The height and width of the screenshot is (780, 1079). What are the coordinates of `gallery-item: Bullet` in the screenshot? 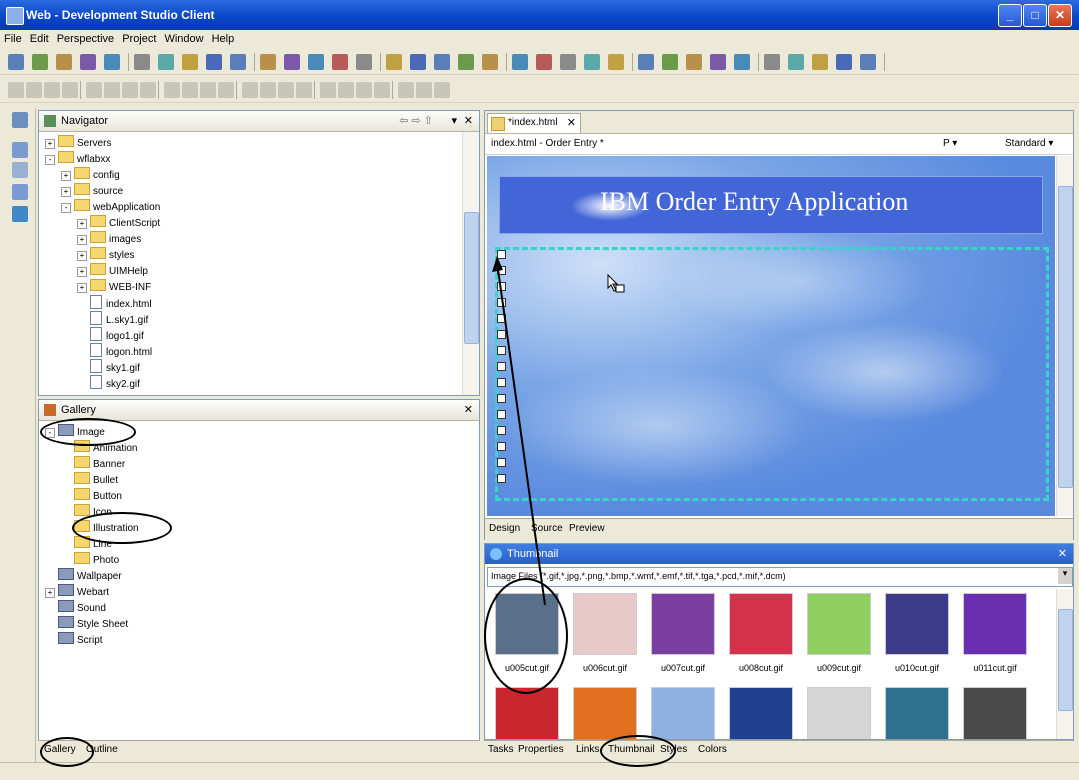 It's located at (89, 479).